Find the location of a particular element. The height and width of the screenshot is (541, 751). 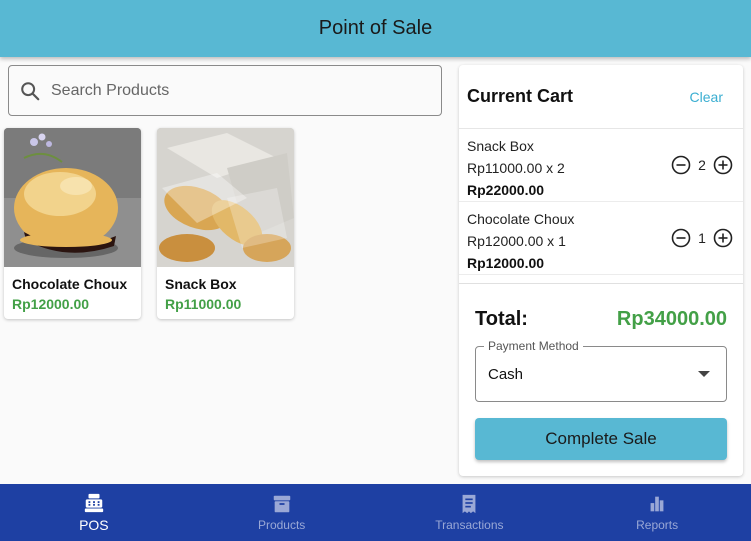

product-card-snack-box: Snack Box Rp11000.00 is located at coordinates (225, 223).